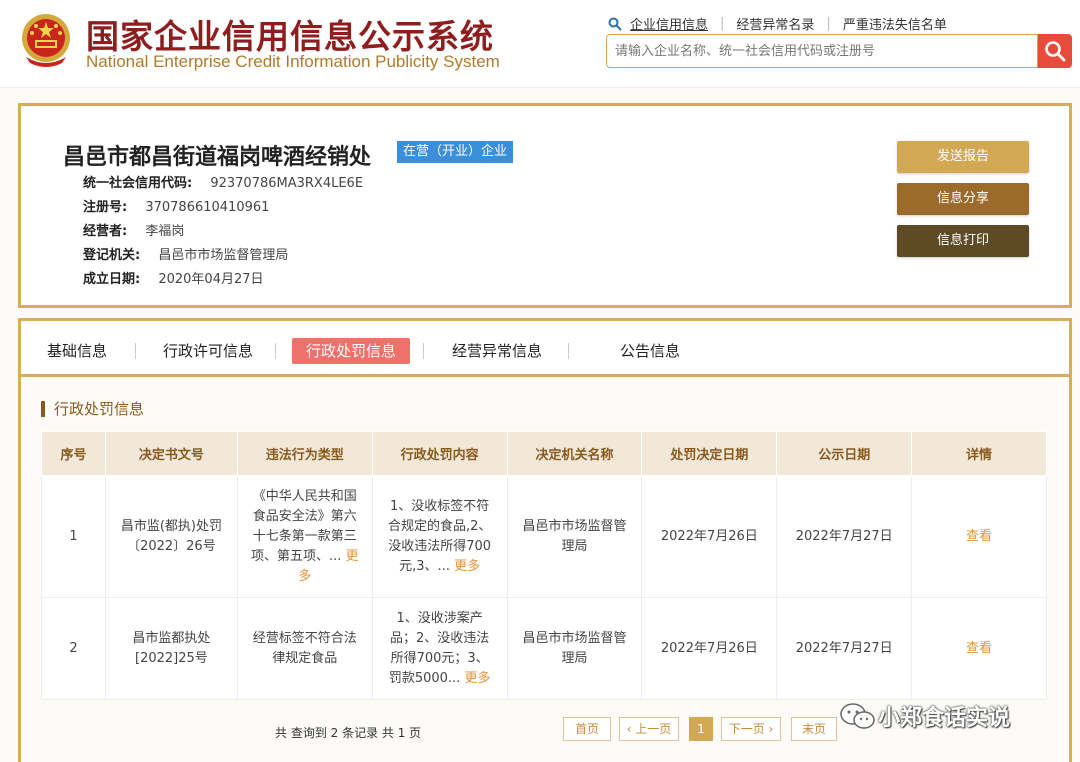 The image size is (1080, 762). What do you see at coordinates (287, 183) in the screenshot?
I see `field-value: 92370786MA3RX4LE6E` at bounding box center [287, 183].